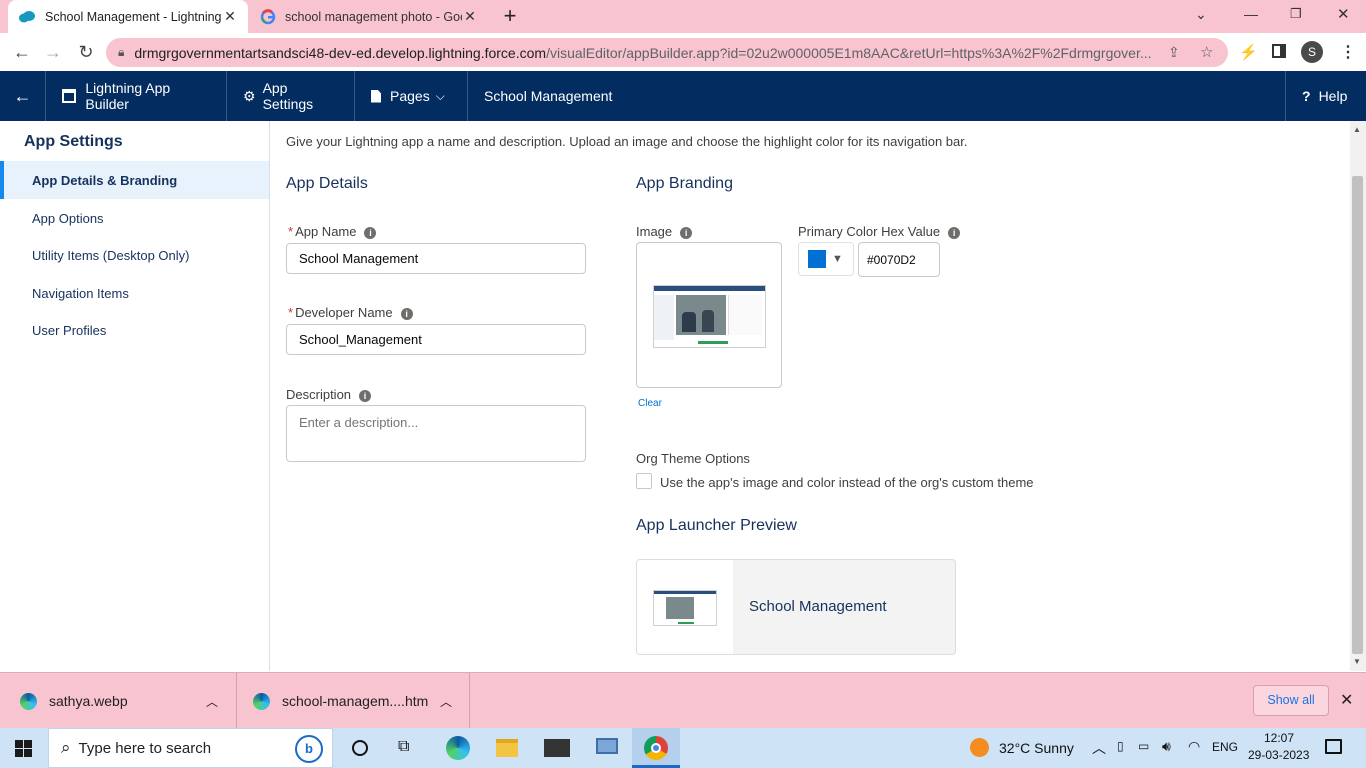 The width and height of the screenshot is (1366, 768). What do you see at coordinates (1279, 51) in the screenshot?
I see `side-panel-icon` at bounding box center [1279, 51].